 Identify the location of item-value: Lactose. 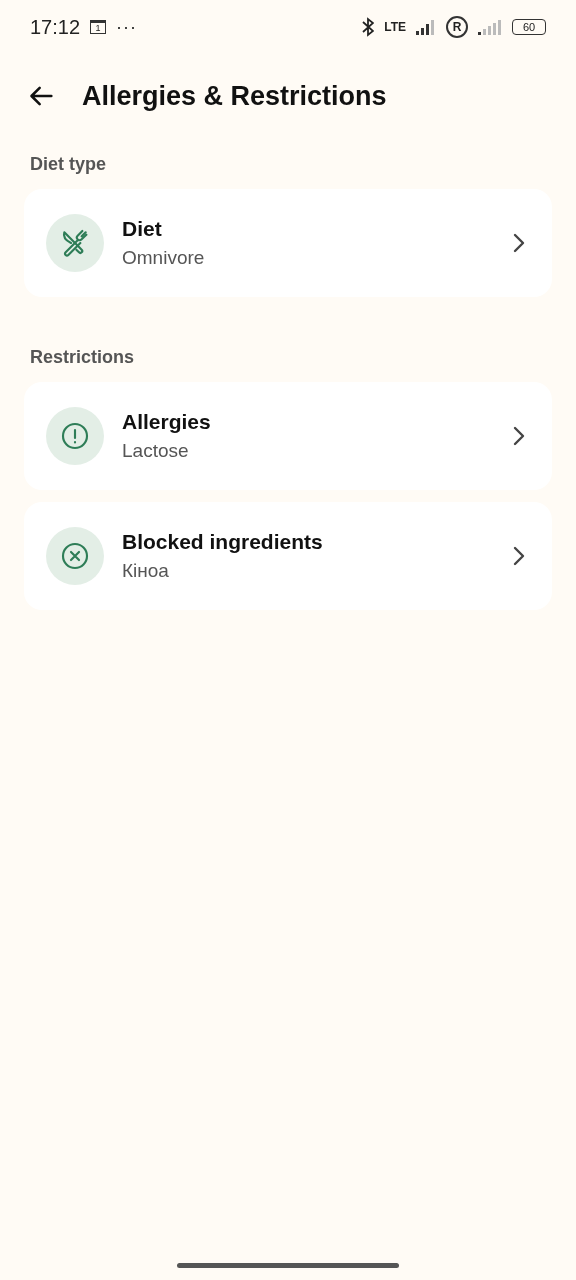
(156, 451).